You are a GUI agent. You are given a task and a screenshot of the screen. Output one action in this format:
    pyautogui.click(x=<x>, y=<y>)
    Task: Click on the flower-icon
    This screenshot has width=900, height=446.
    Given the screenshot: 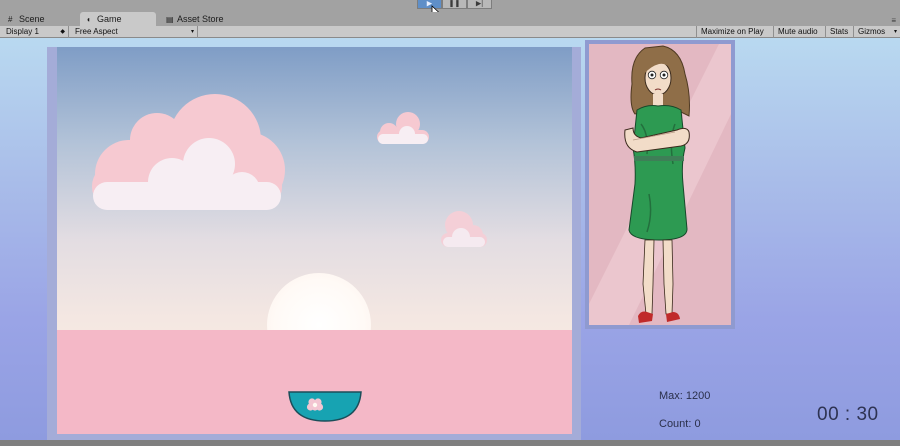 What is the action you would take?
    pyautogui.click(x=315, y=404)
    